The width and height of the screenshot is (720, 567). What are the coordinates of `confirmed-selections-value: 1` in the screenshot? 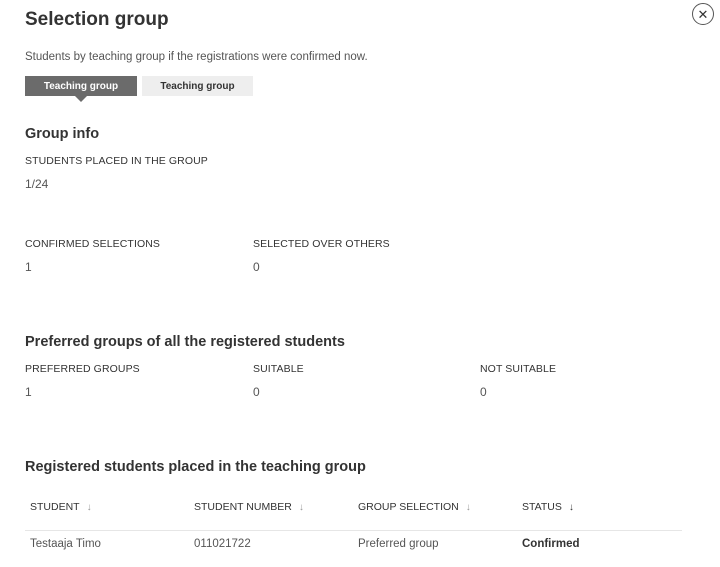 It's located at (28, 267).